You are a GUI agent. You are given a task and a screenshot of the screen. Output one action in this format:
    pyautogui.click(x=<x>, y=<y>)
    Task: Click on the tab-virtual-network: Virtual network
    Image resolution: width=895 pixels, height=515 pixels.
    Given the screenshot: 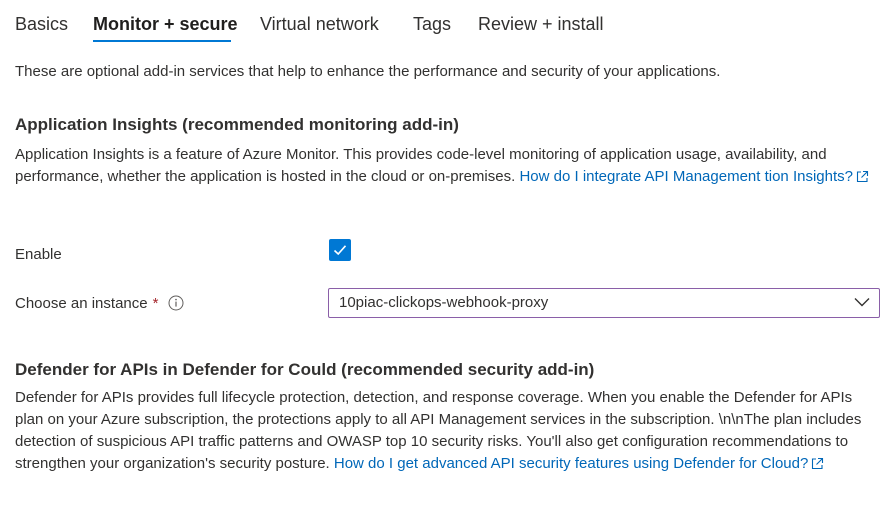 What is the action you would take?
    pyautogui.click(x=319, y=24)
    